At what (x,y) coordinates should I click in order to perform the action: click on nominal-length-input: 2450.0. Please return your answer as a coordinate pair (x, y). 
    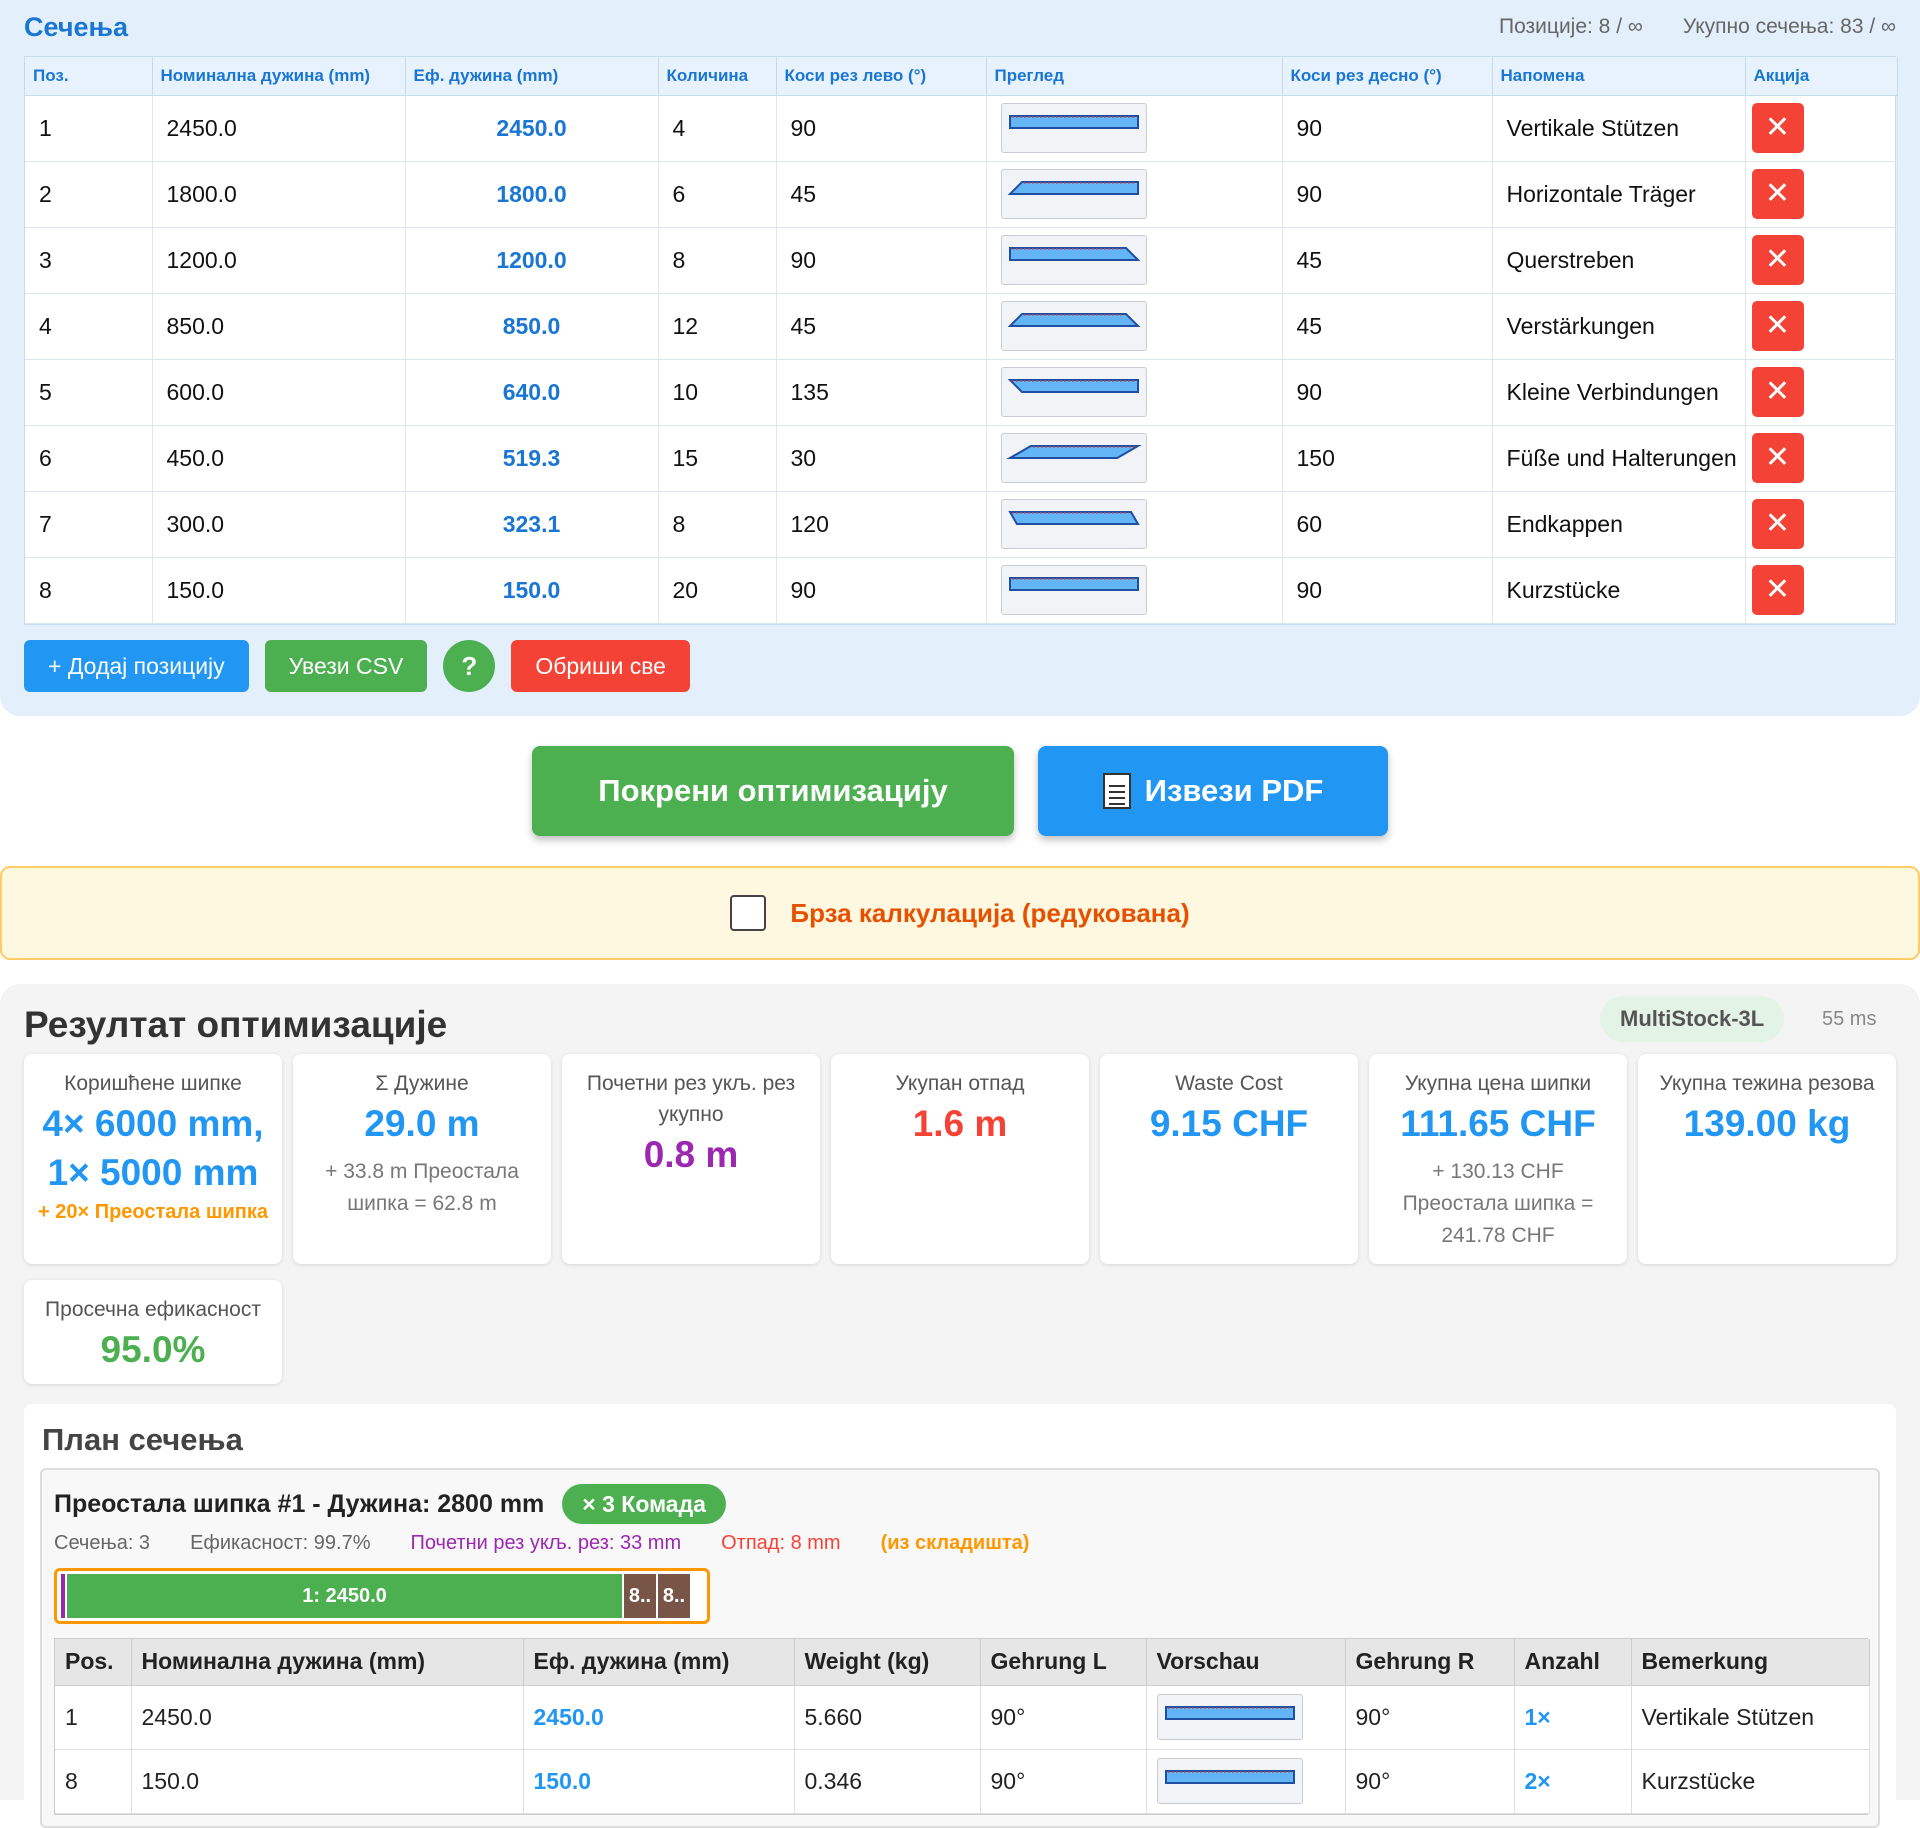
    Looking at the image, I should click on (279, 128).